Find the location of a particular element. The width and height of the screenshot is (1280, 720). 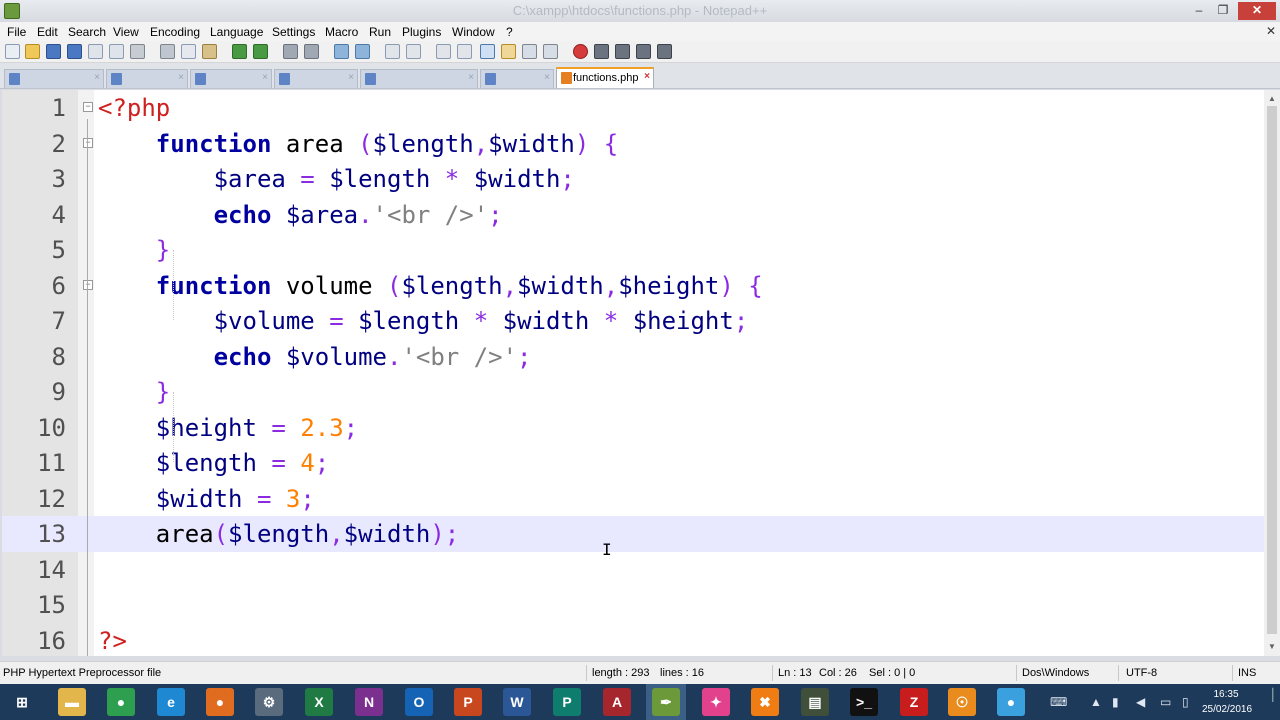

print-icon is located at coordinates (137, 51).